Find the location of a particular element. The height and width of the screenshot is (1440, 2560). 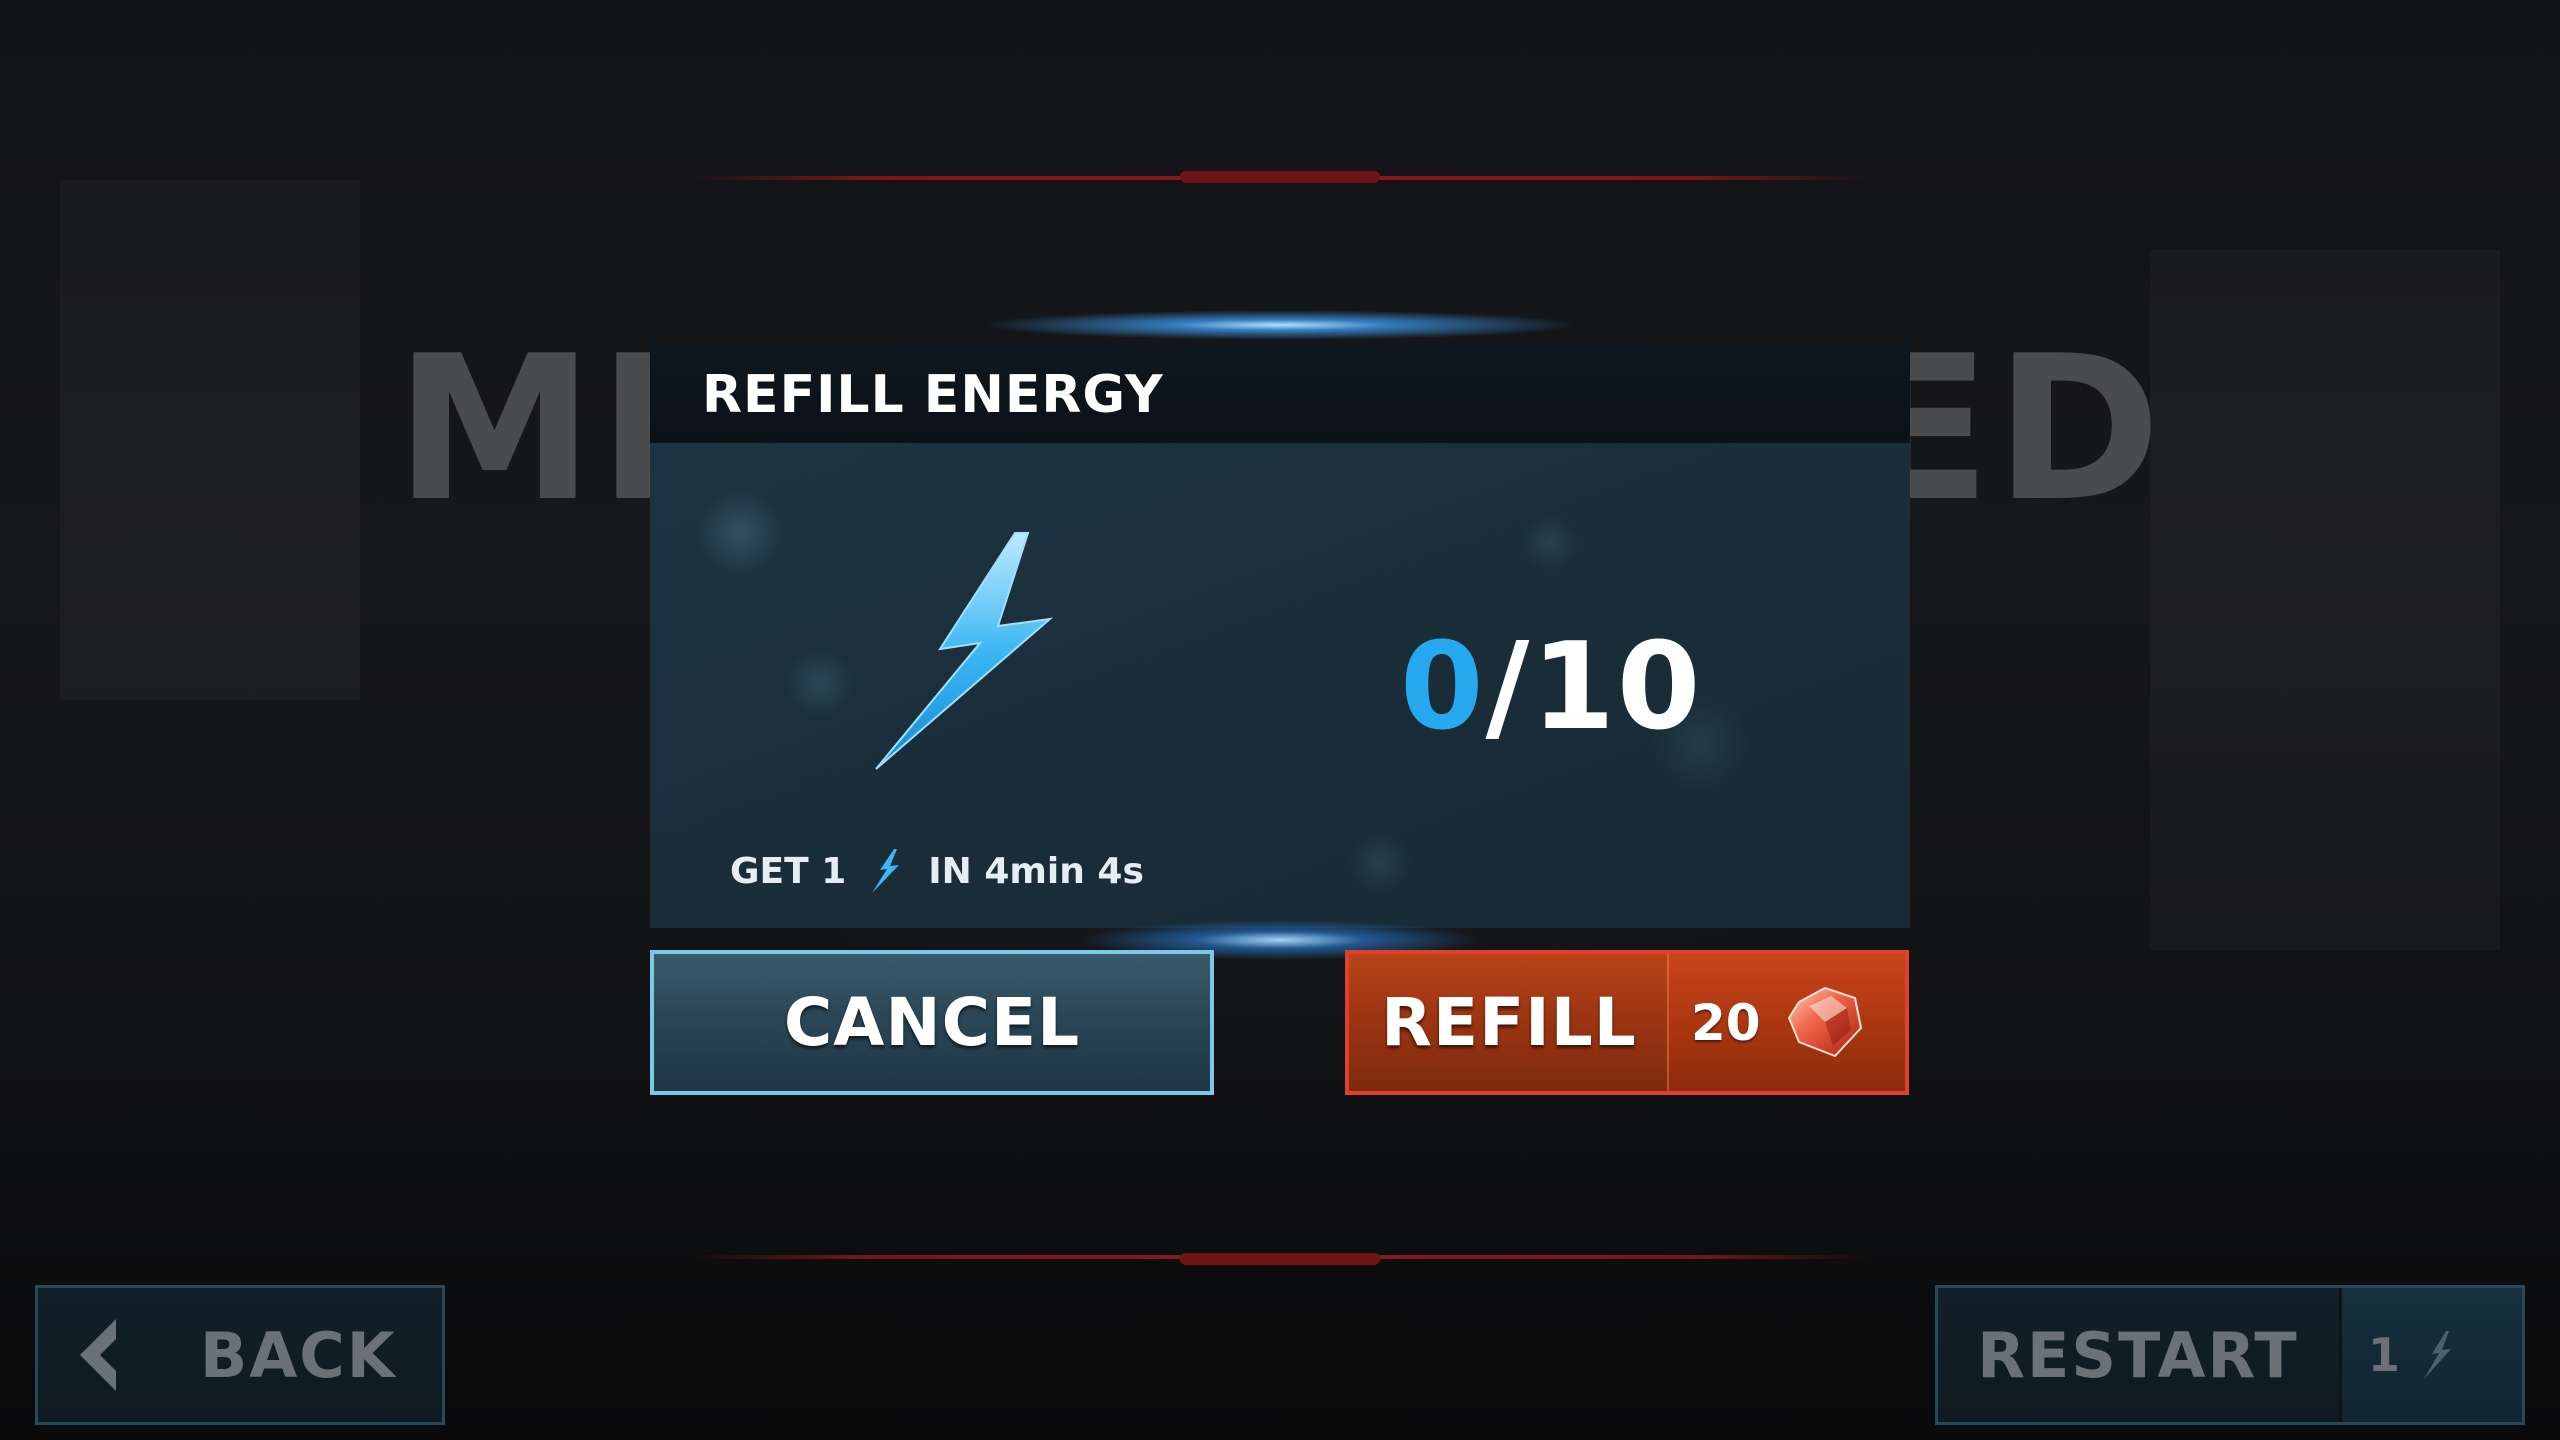

restart-cost-box: 1 is located at coordinates (2430, 1355).